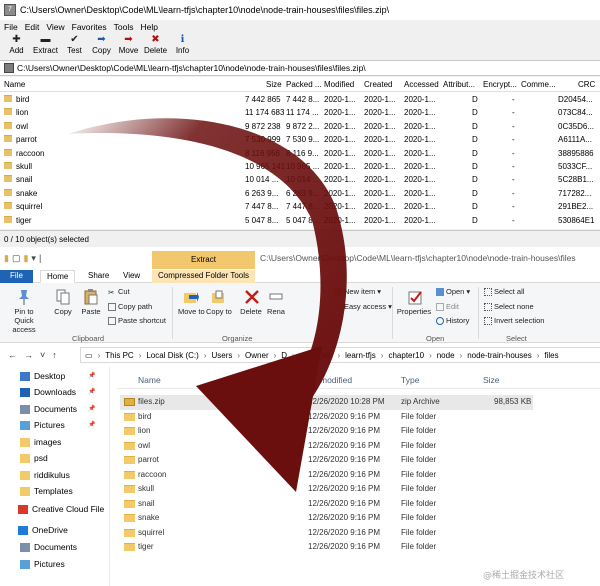  I want to click on rename-button: Rena, so click(276, 302).